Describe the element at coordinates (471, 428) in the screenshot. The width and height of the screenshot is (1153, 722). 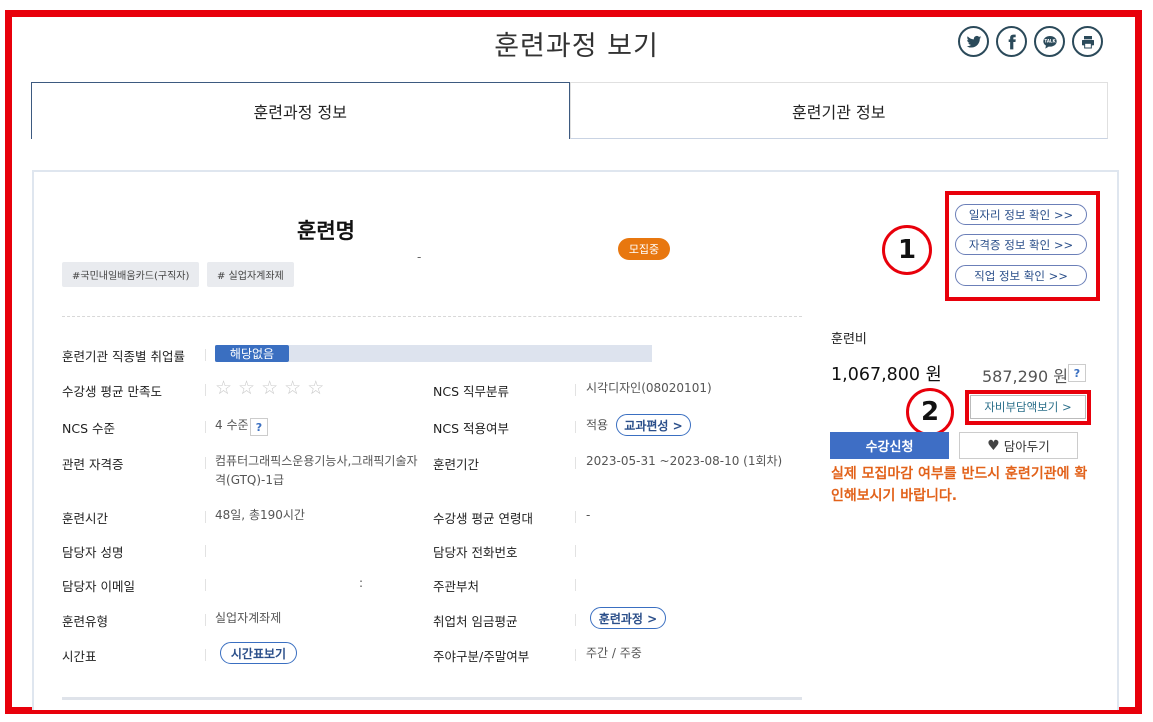
I see `ncs-apply-label: NCS 적용여부` at that location.